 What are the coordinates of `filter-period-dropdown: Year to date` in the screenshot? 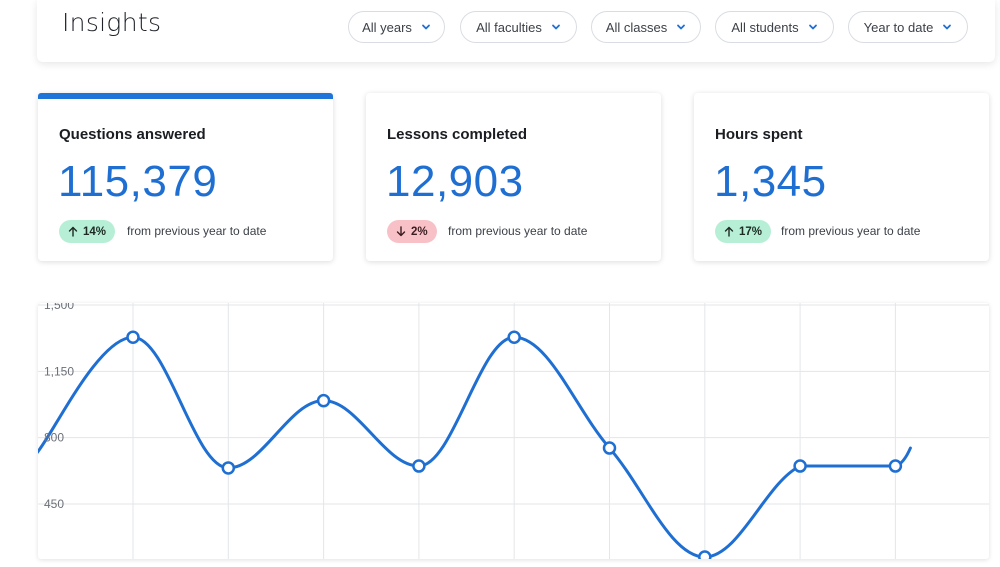 It's located at (908, 27).